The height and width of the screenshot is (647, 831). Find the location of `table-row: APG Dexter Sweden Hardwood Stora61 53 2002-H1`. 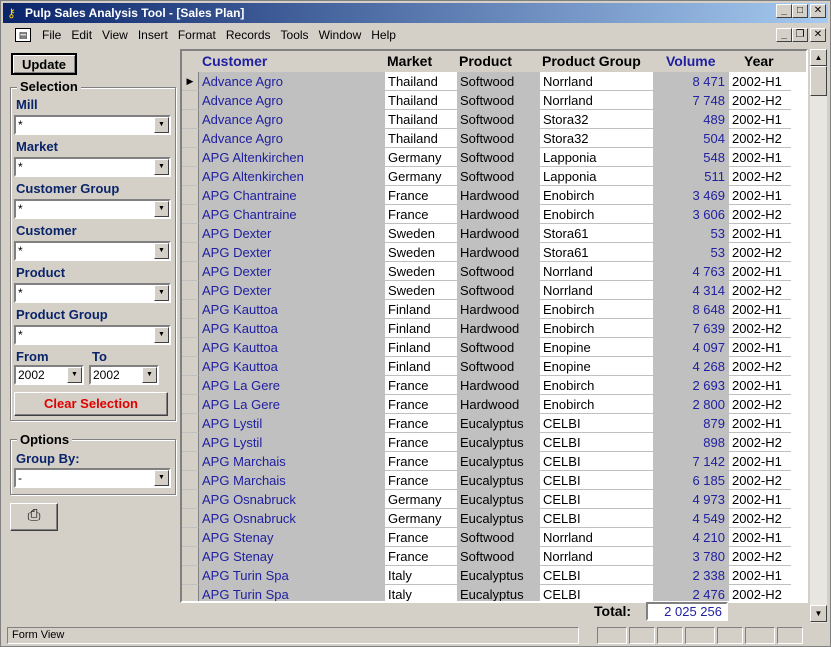

table-row: APG Dexter Sweden Hardwood Stora61 53 2002-H1 is located at coordinates (494, 233).